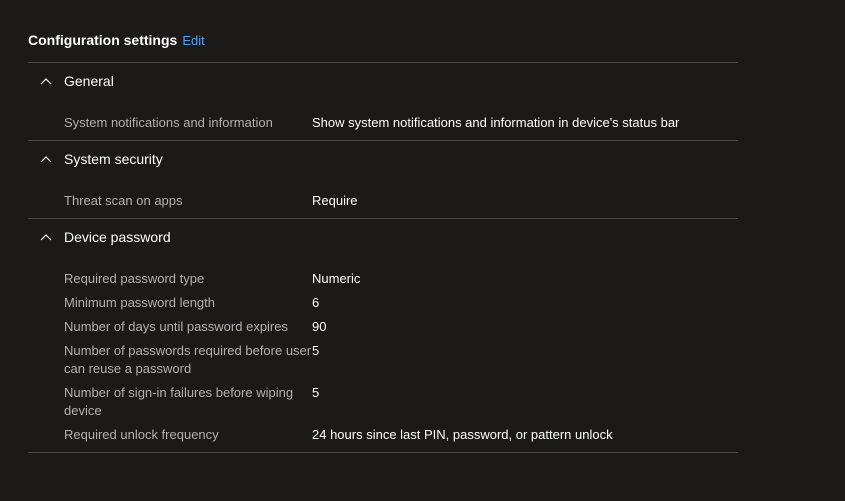 This screenshot has width=845, height=501. Describe the element at coordinates (401, 201) in the screenshot. I see `setting-row: Threat scan on apps Require` at that location.